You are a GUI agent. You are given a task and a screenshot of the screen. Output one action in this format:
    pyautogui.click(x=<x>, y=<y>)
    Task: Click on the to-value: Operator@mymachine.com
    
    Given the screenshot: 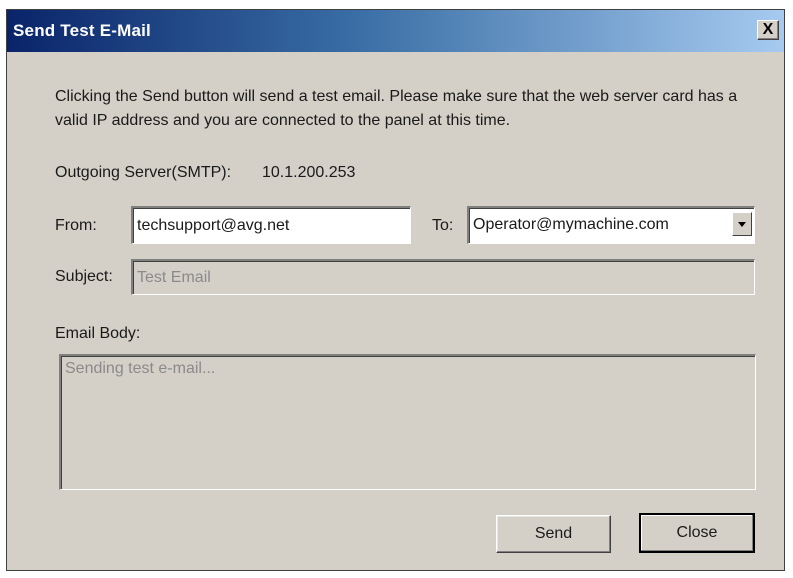 What is the action you would take?
    pyautogui.click(x=611, y=225)
    